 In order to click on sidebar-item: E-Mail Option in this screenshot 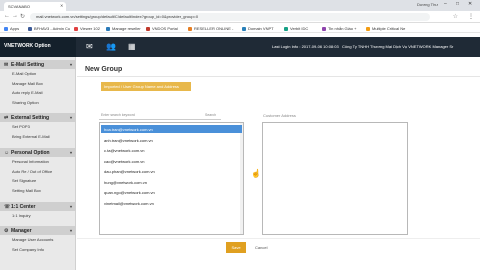, I will do `click(24, 73)`.